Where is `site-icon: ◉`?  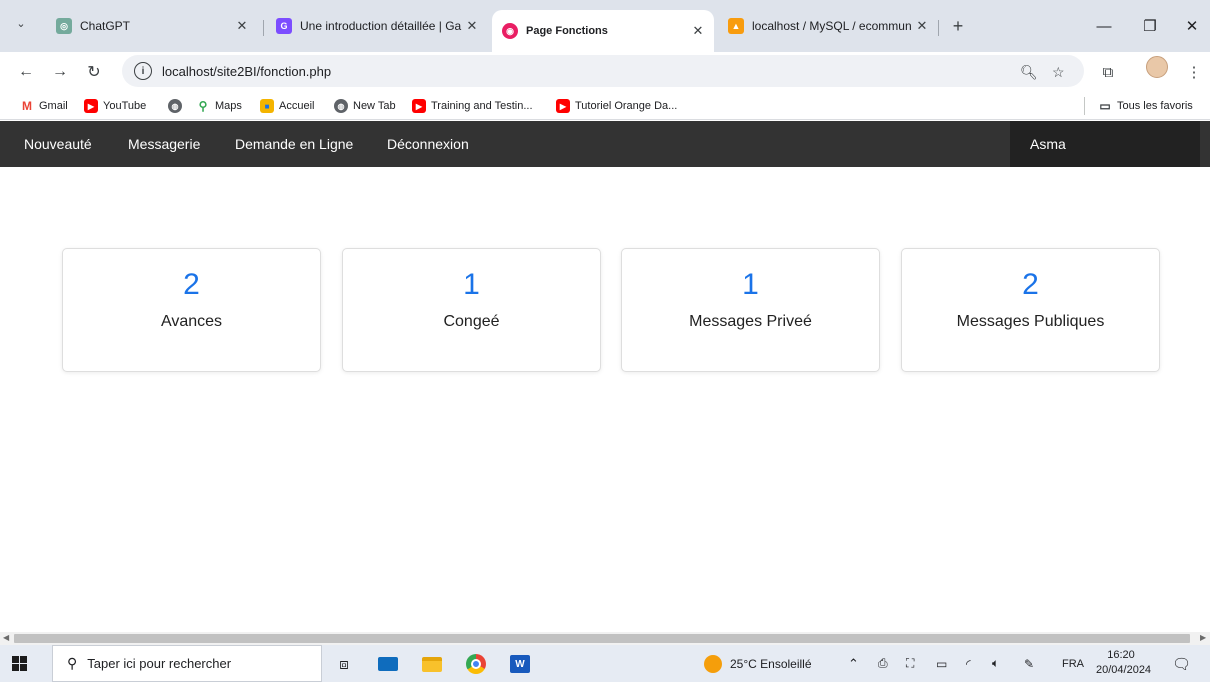 site-icon: ◉ is located at coordinates (510, 31).